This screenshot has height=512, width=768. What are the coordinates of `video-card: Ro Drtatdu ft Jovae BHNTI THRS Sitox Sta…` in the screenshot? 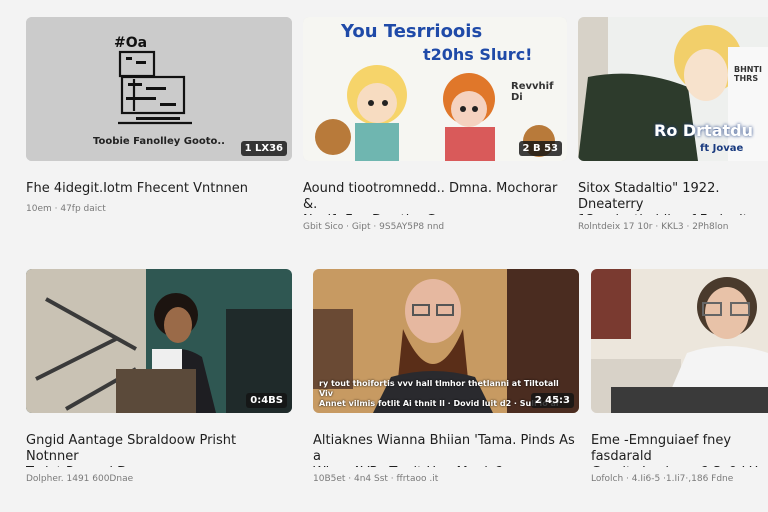 It's located at (673, 124).